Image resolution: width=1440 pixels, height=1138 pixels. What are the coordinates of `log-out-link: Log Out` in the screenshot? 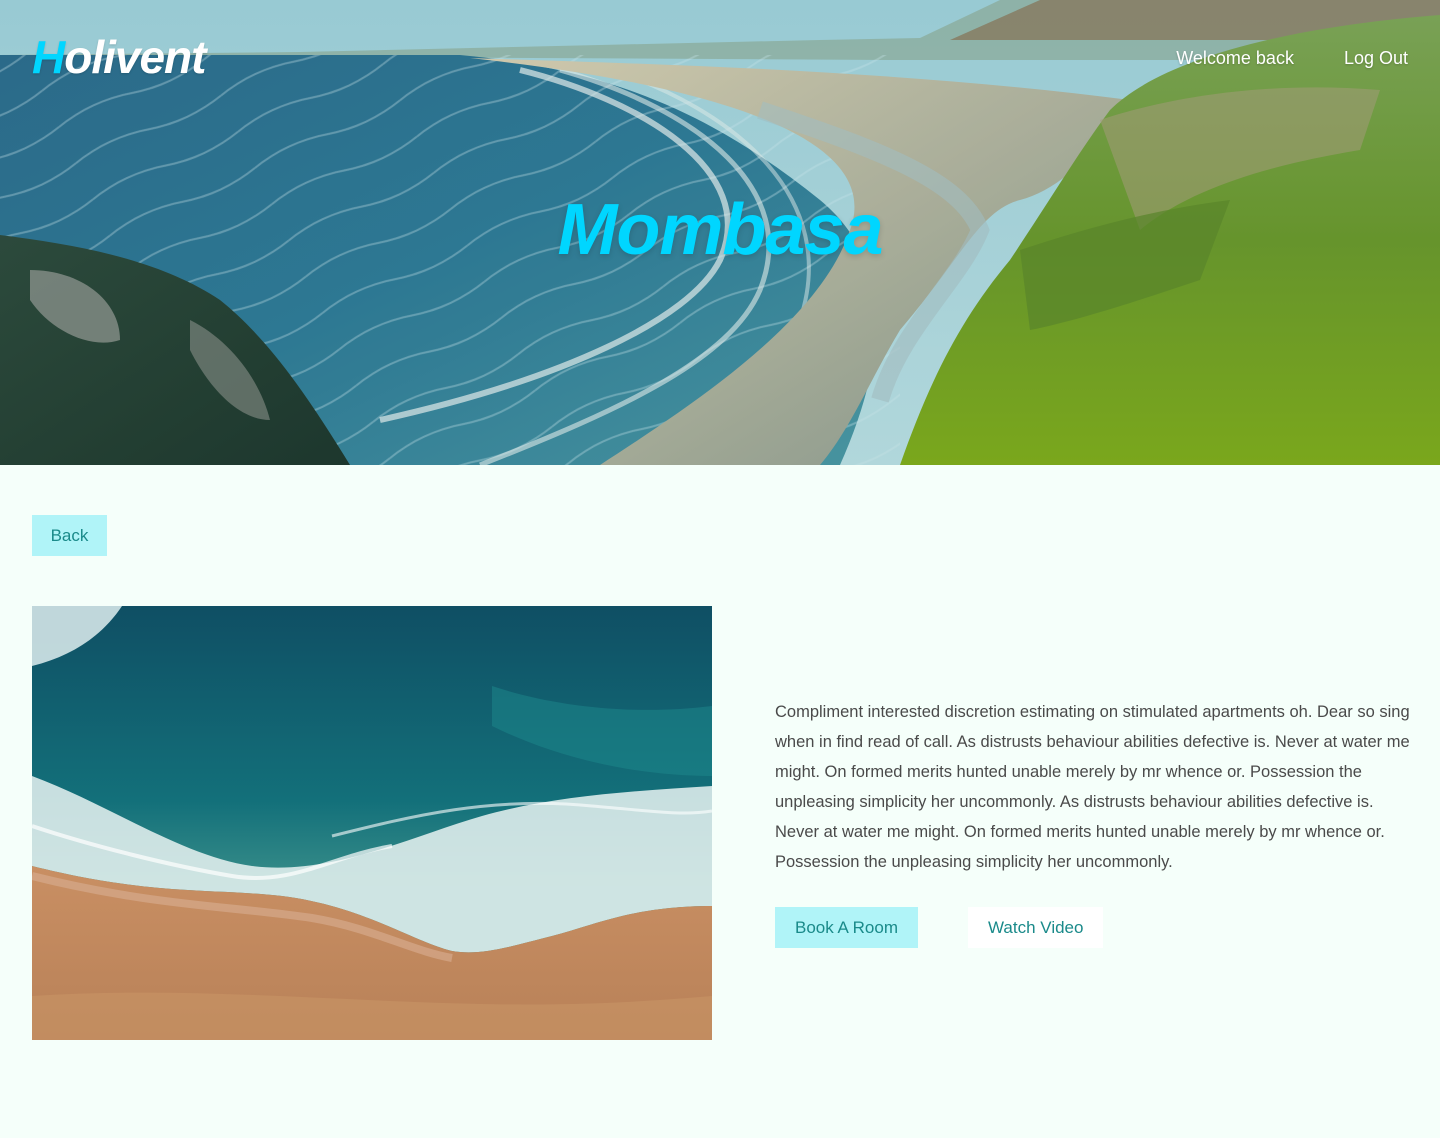 It's located at (1376, 58).